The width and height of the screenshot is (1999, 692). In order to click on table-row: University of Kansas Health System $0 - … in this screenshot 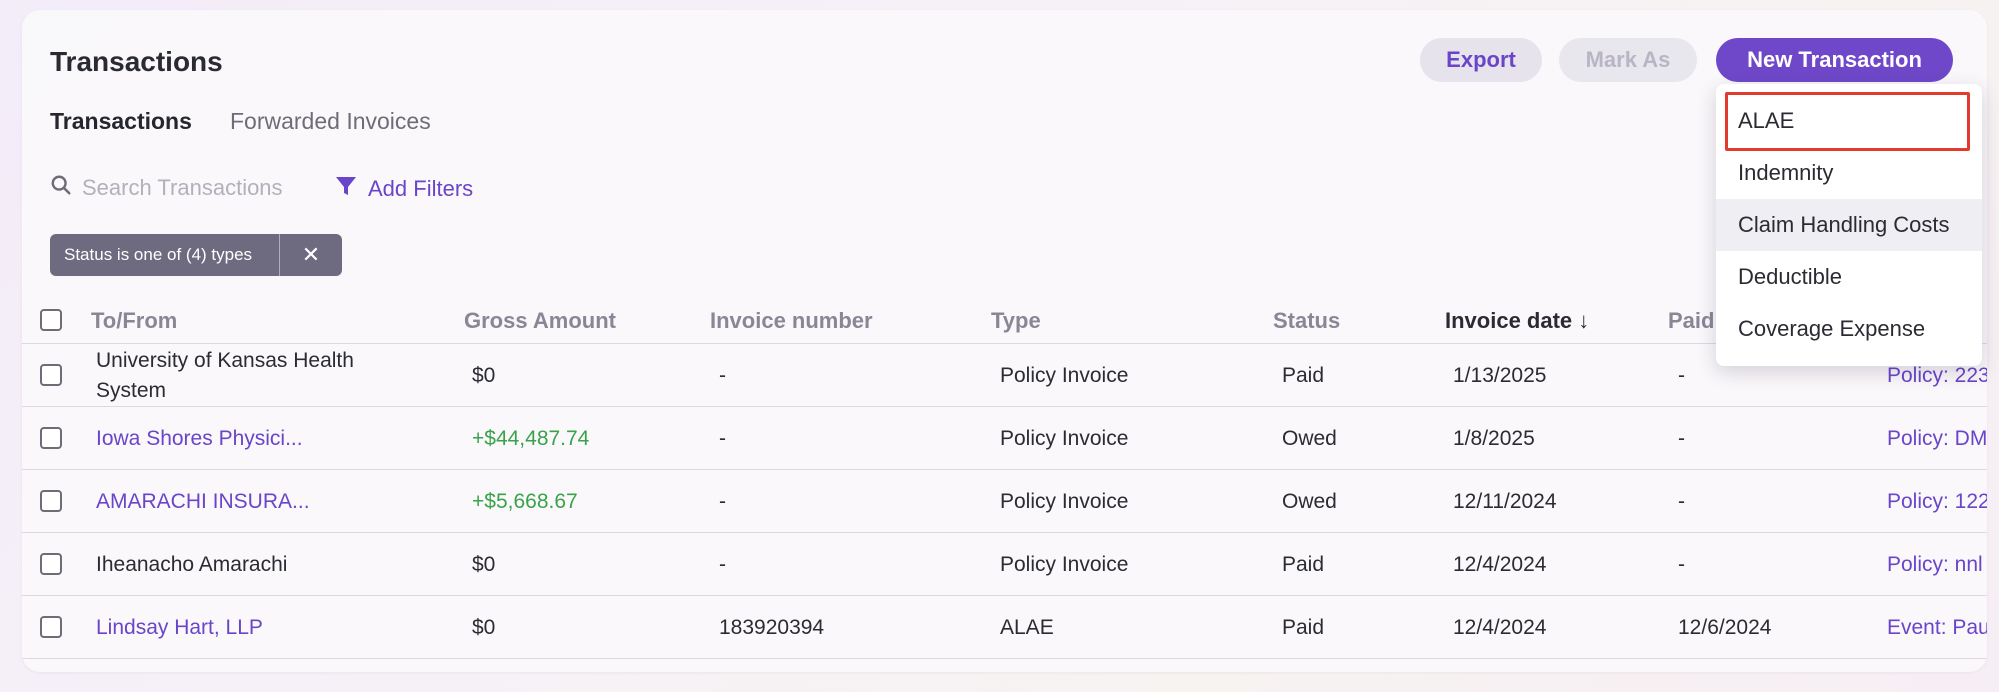, I will do `click(1004, 375)`.